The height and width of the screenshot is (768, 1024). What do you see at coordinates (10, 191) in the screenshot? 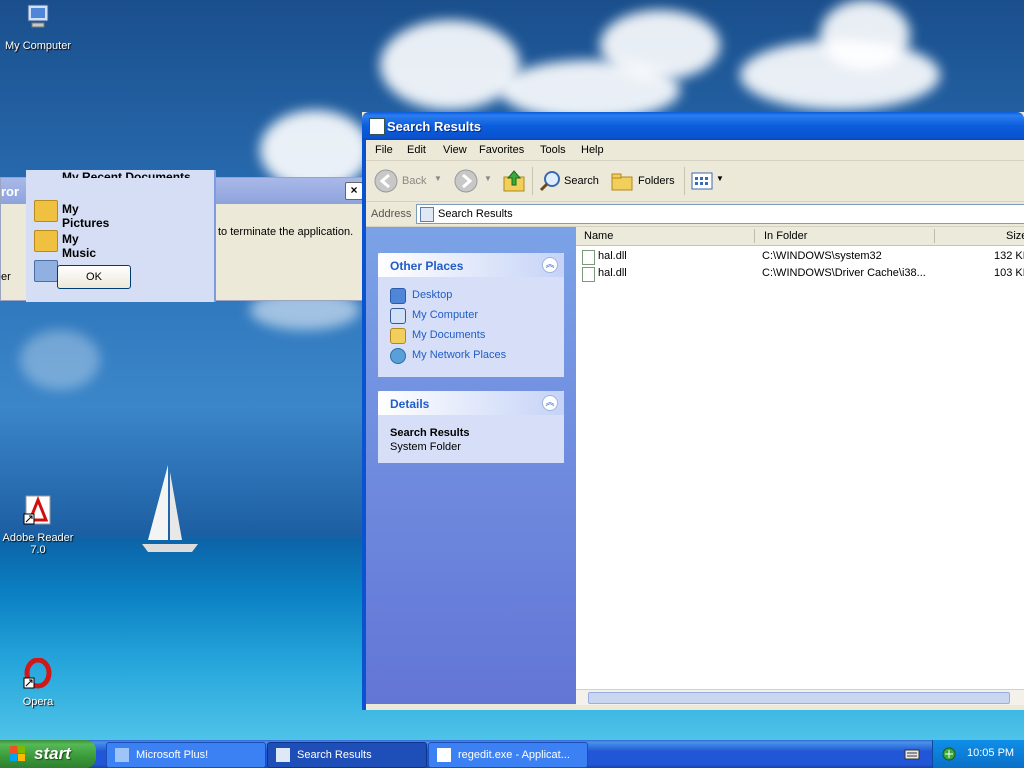
I see `dialog-title: ror` at bounding box center [10, 191].